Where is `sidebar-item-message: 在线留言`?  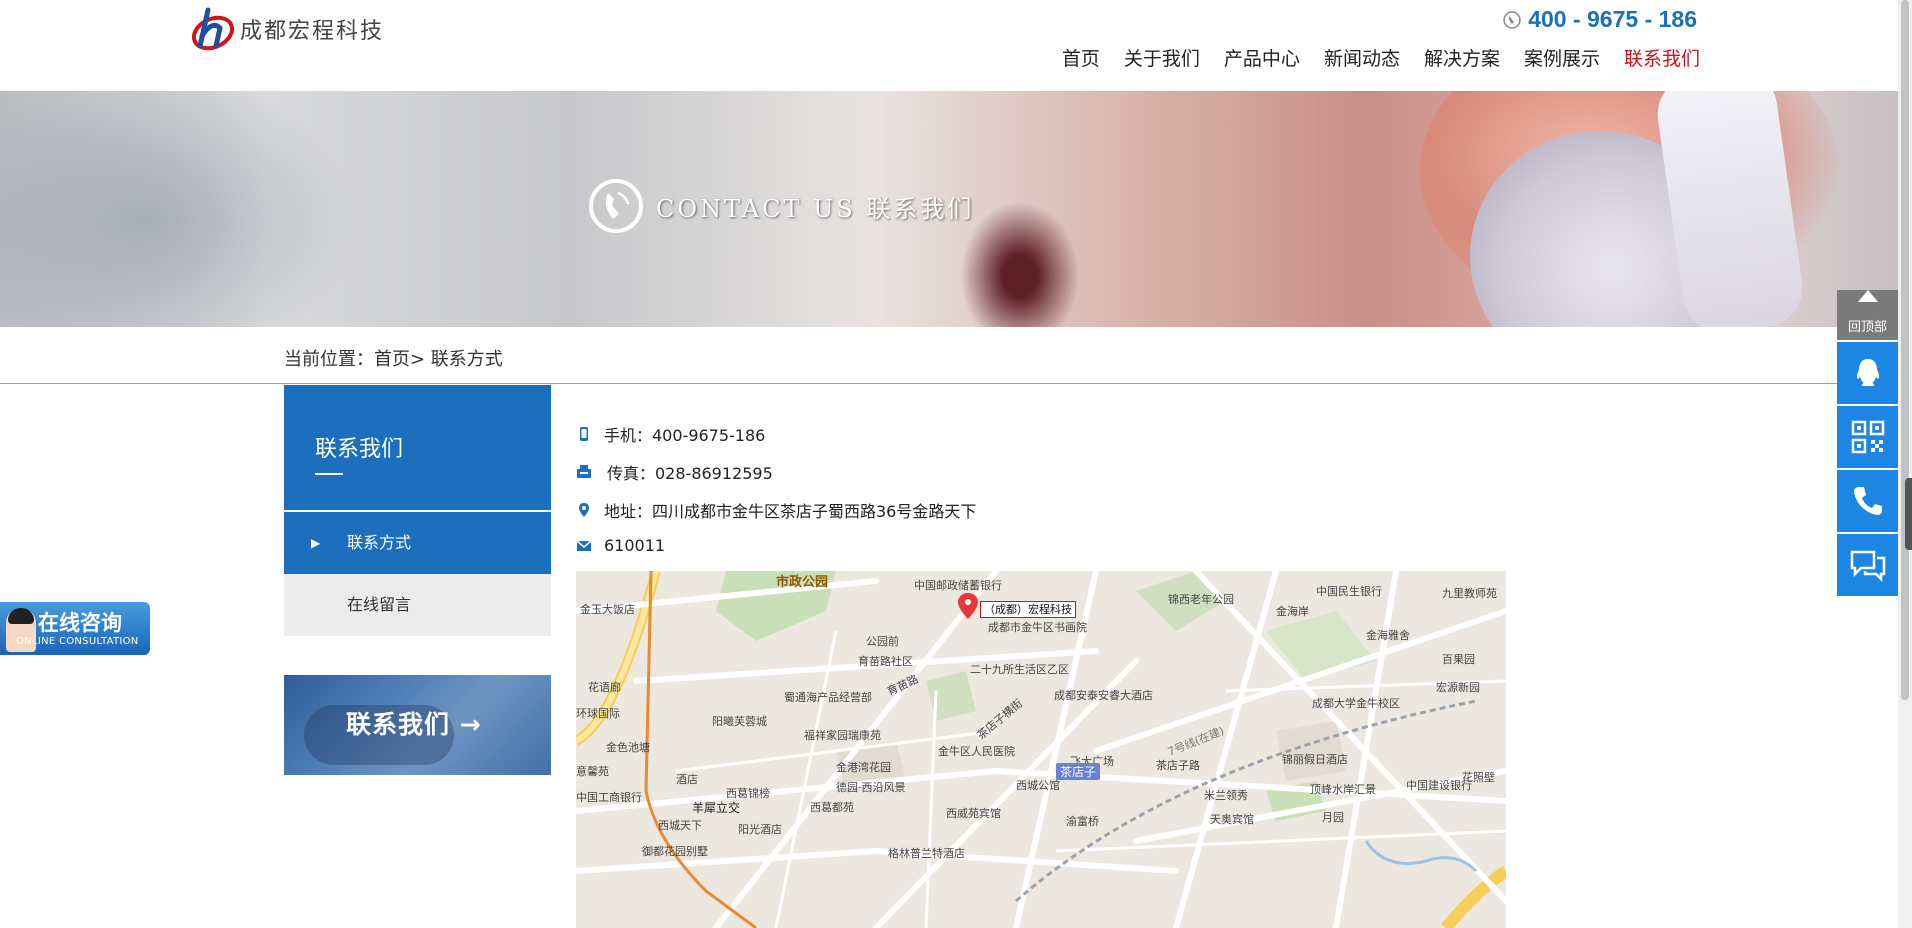 sidebar-item-message: 在线留言 is located at coordinates (417, 605).